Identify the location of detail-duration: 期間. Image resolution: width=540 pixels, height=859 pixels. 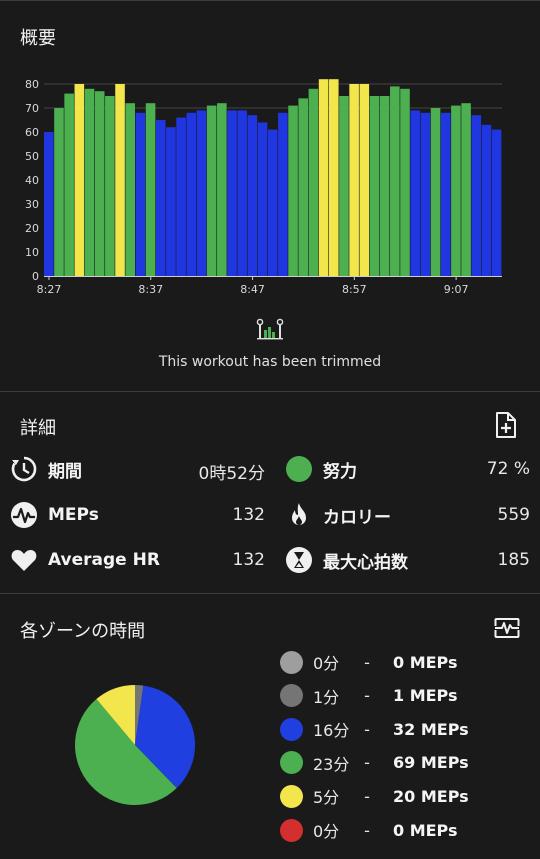
(46, 469).